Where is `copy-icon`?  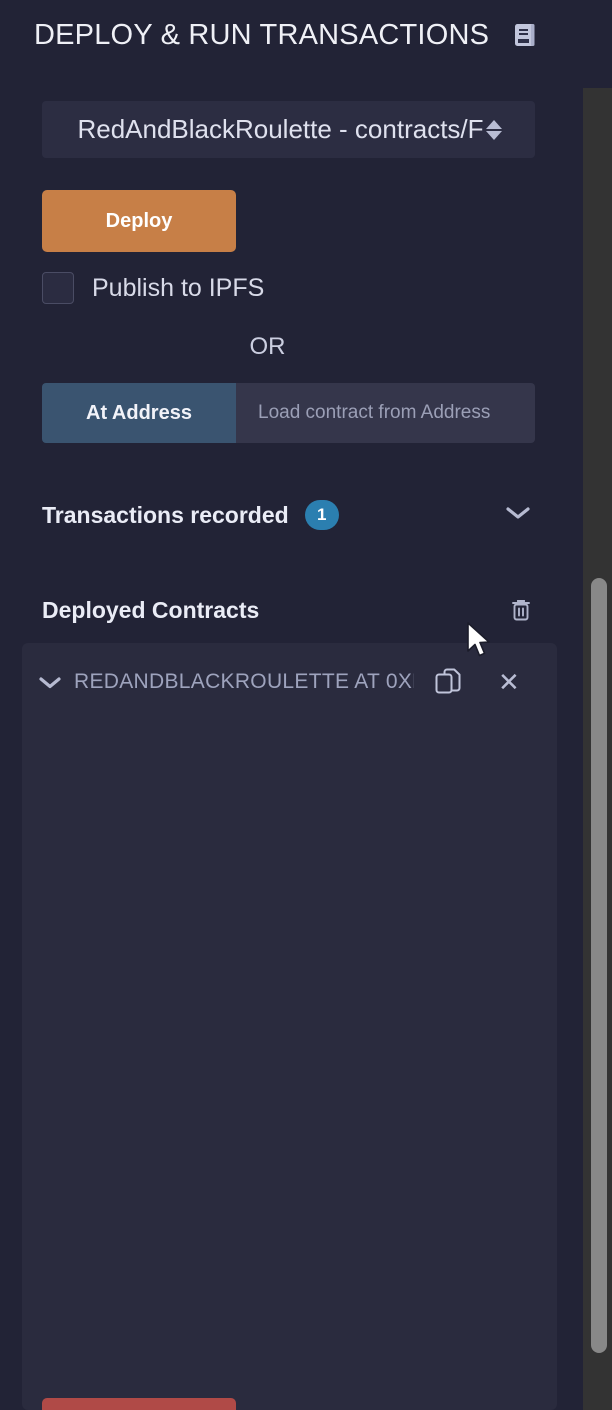 copy-icon is located at coordinates (448, 682).